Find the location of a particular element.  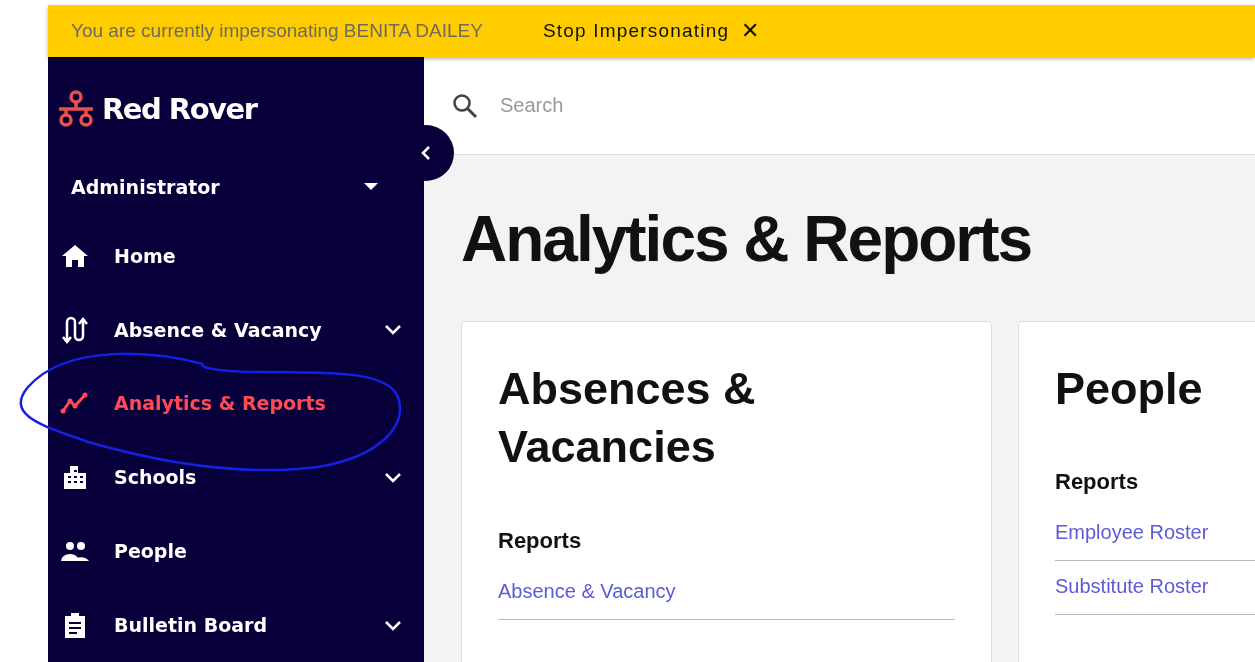

nav-item: Absence & Vacancy is located at coordinates (236, 329).